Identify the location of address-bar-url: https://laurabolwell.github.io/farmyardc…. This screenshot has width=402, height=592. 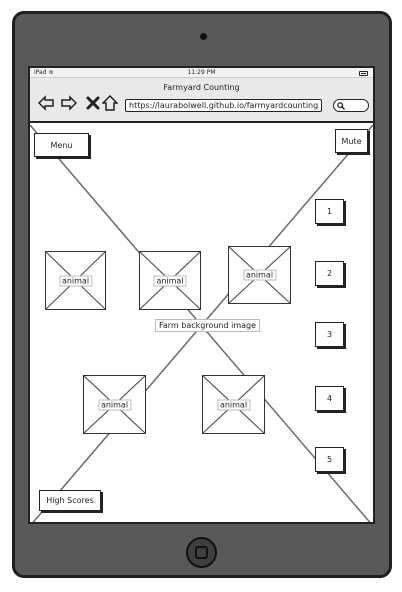
(224, 105).